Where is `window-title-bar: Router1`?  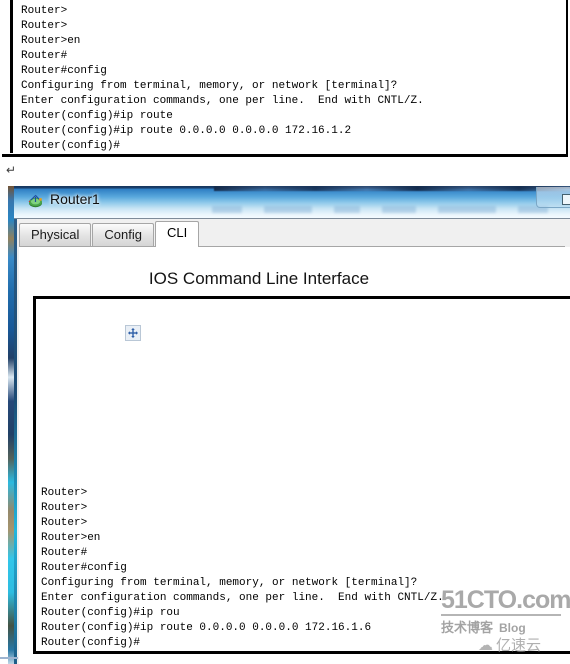
window-title-bar: Router1 is located at coordinates (292, 202).